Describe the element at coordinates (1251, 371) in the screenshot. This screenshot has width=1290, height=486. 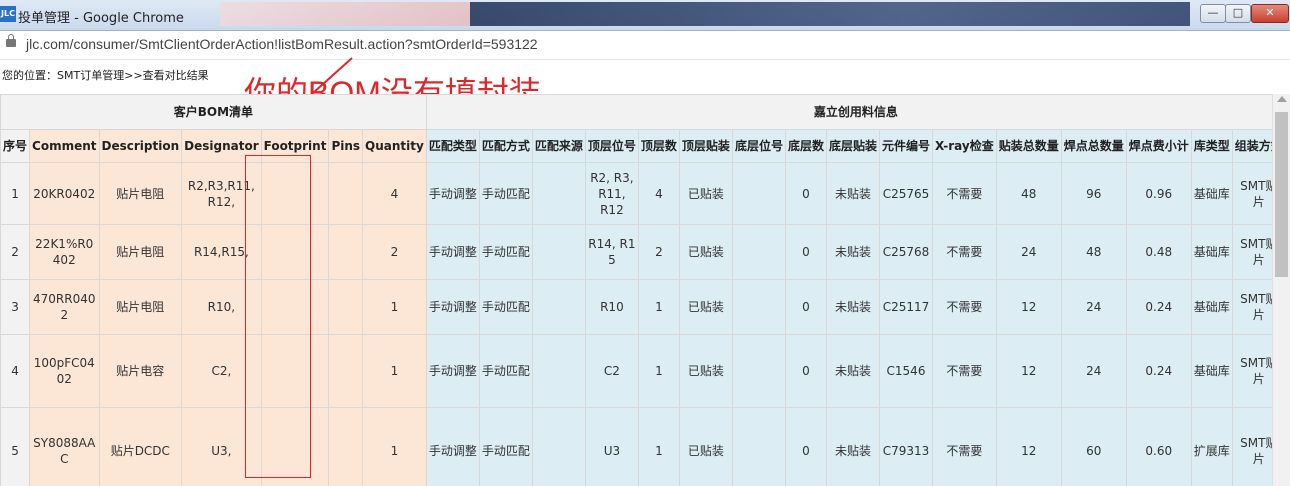
I see `cell-assembly: SMT贴 片` at that location.